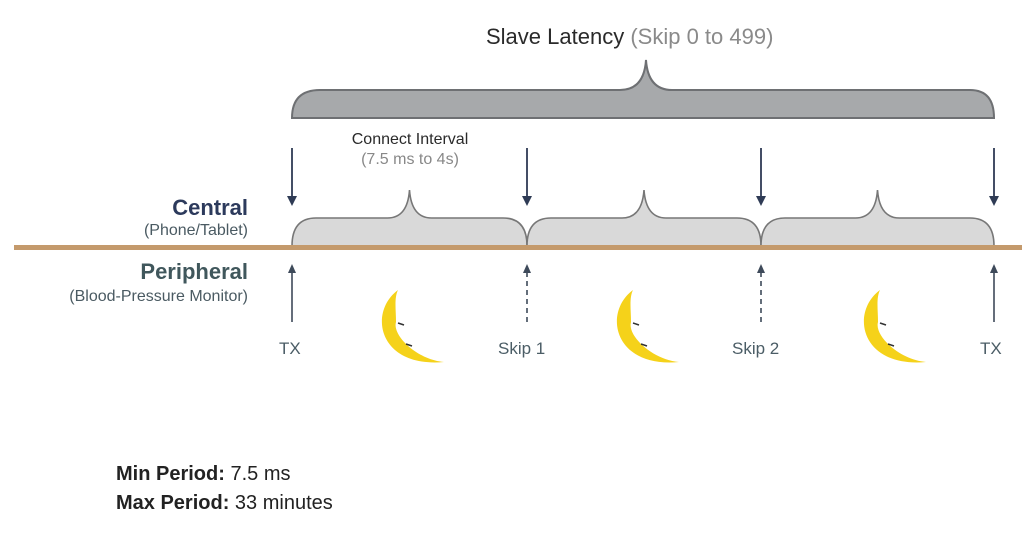 Image resolution: width=1024 pixels, height=533 pixels. What do you see at coordinates (194, 271) in the screenshot?
I see `peripheral-label: Peripheral` at bounding box center [194, 271].